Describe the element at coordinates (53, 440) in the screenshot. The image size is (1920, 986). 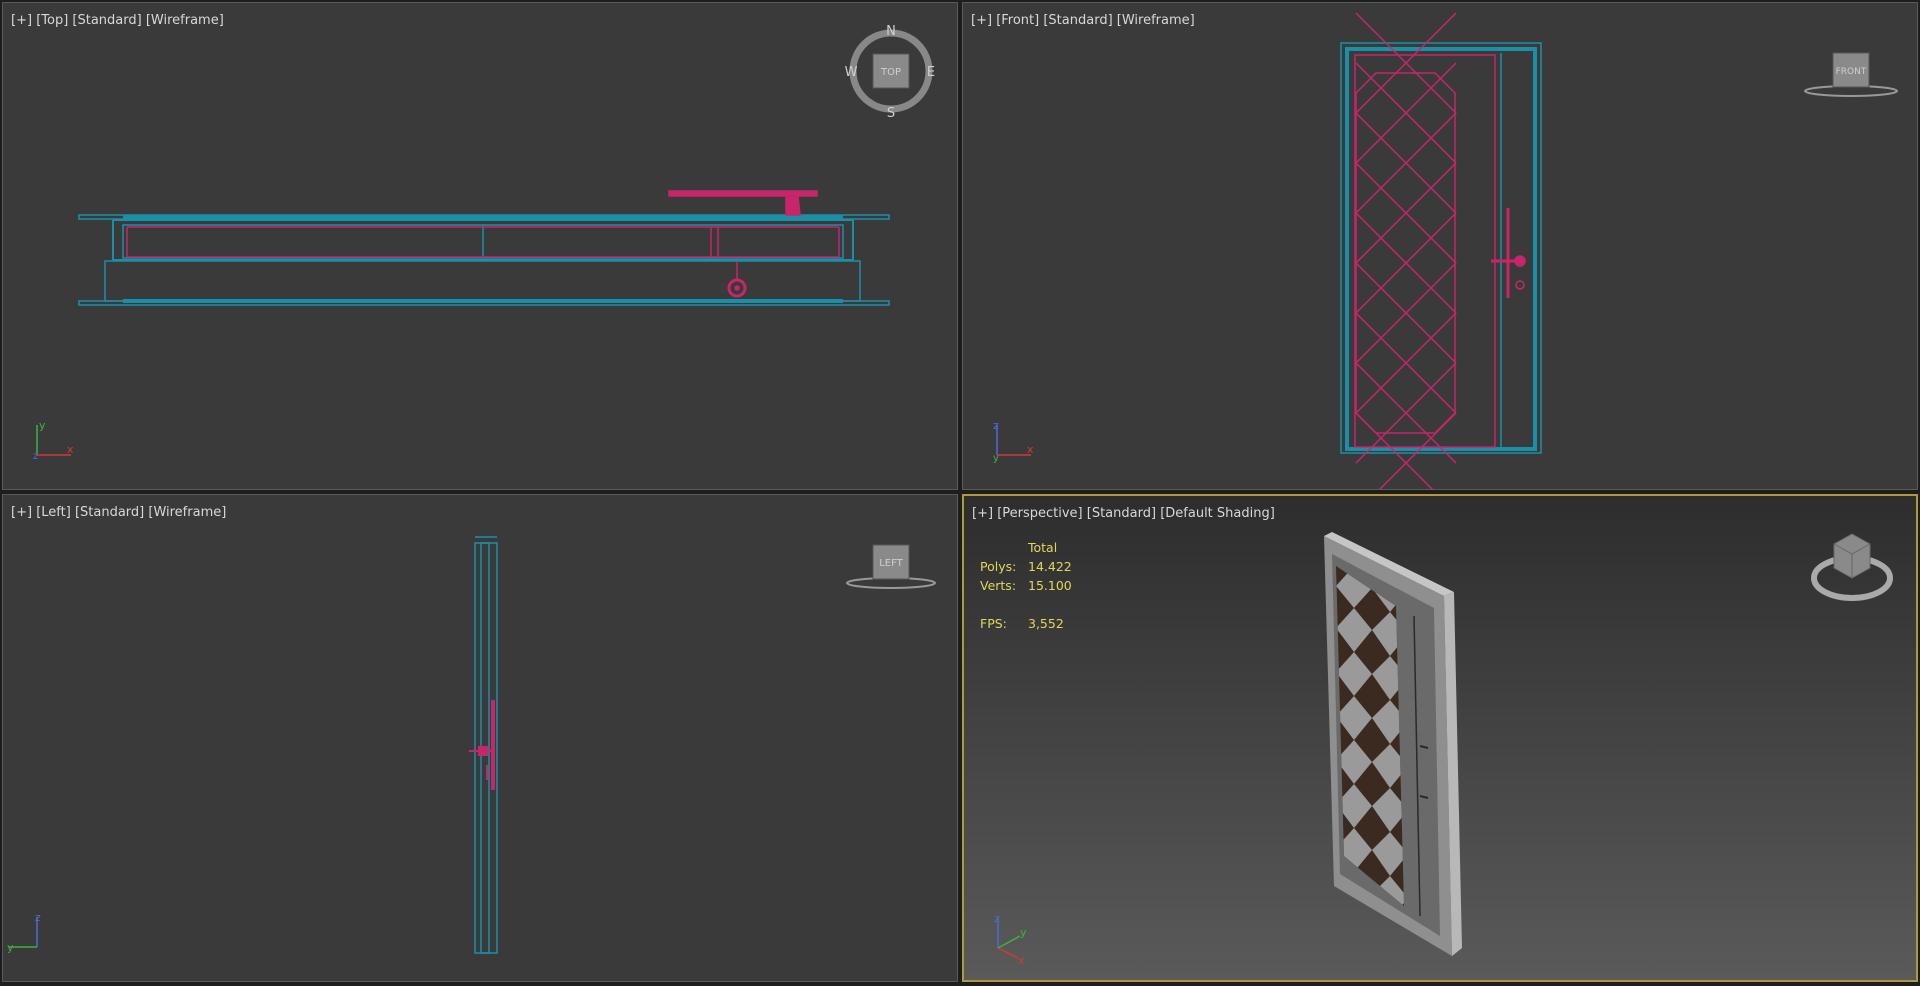
I see `axis-tripod: y x z` at that location.